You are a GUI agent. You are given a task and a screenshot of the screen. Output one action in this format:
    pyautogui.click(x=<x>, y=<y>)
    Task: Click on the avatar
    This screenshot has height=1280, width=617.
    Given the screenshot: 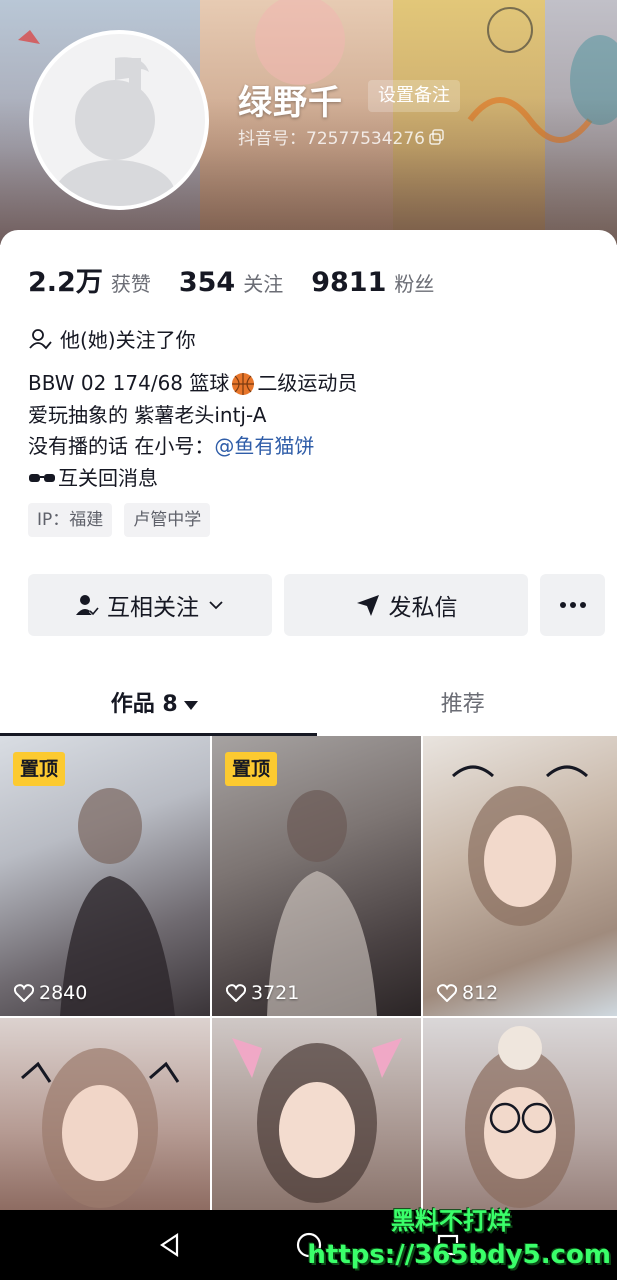 What is the action you would take?
    pyautogui.click(x=119, y=120)
    